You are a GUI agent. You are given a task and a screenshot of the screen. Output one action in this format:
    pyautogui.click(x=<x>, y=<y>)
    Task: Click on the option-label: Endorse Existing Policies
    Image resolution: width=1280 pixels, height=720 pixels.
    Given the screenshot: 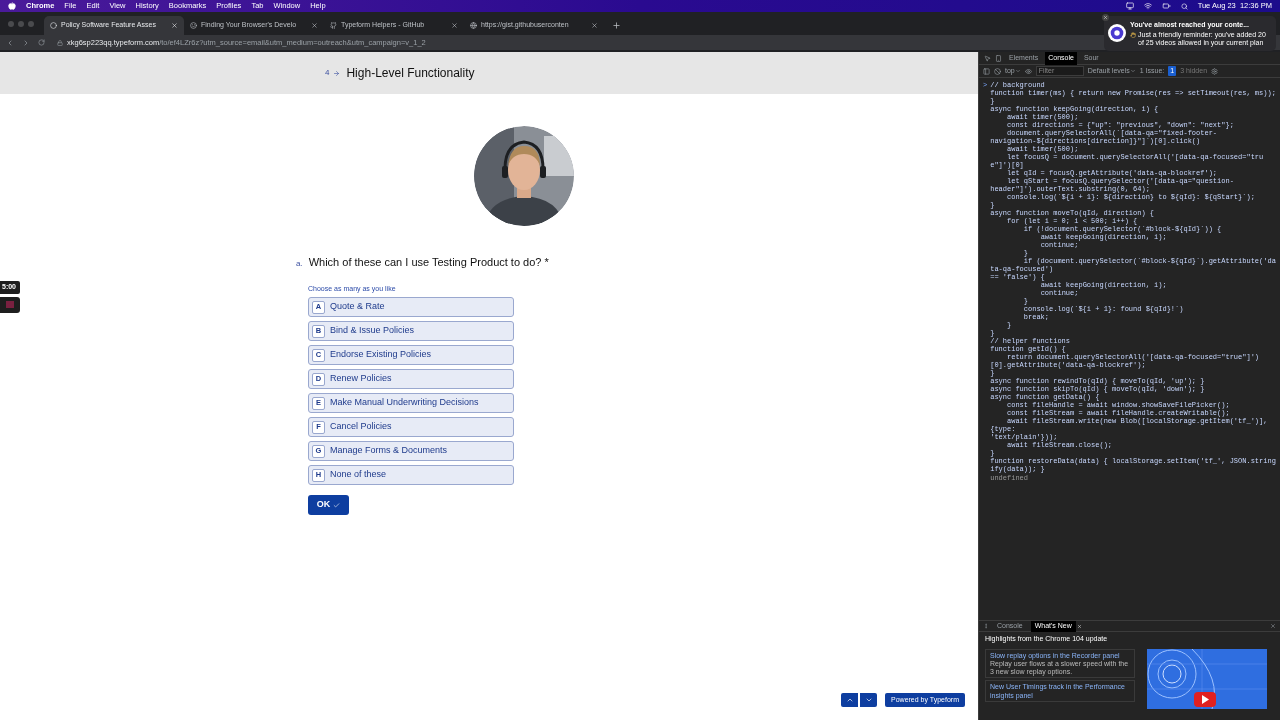 What is the action you would take?
    pyautogui.click(x=381, y=355)
    